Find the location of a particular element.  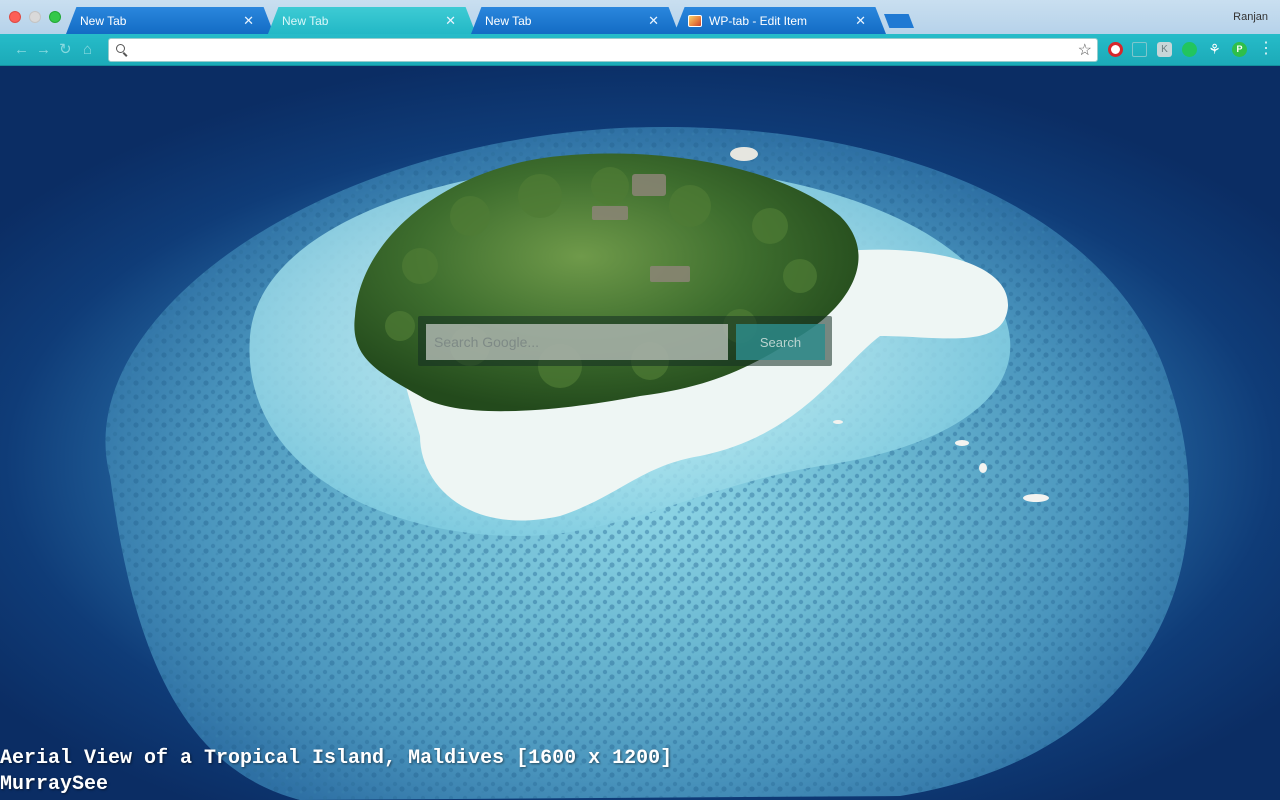

green-dot-icon is located at coordinates (1189, 49).